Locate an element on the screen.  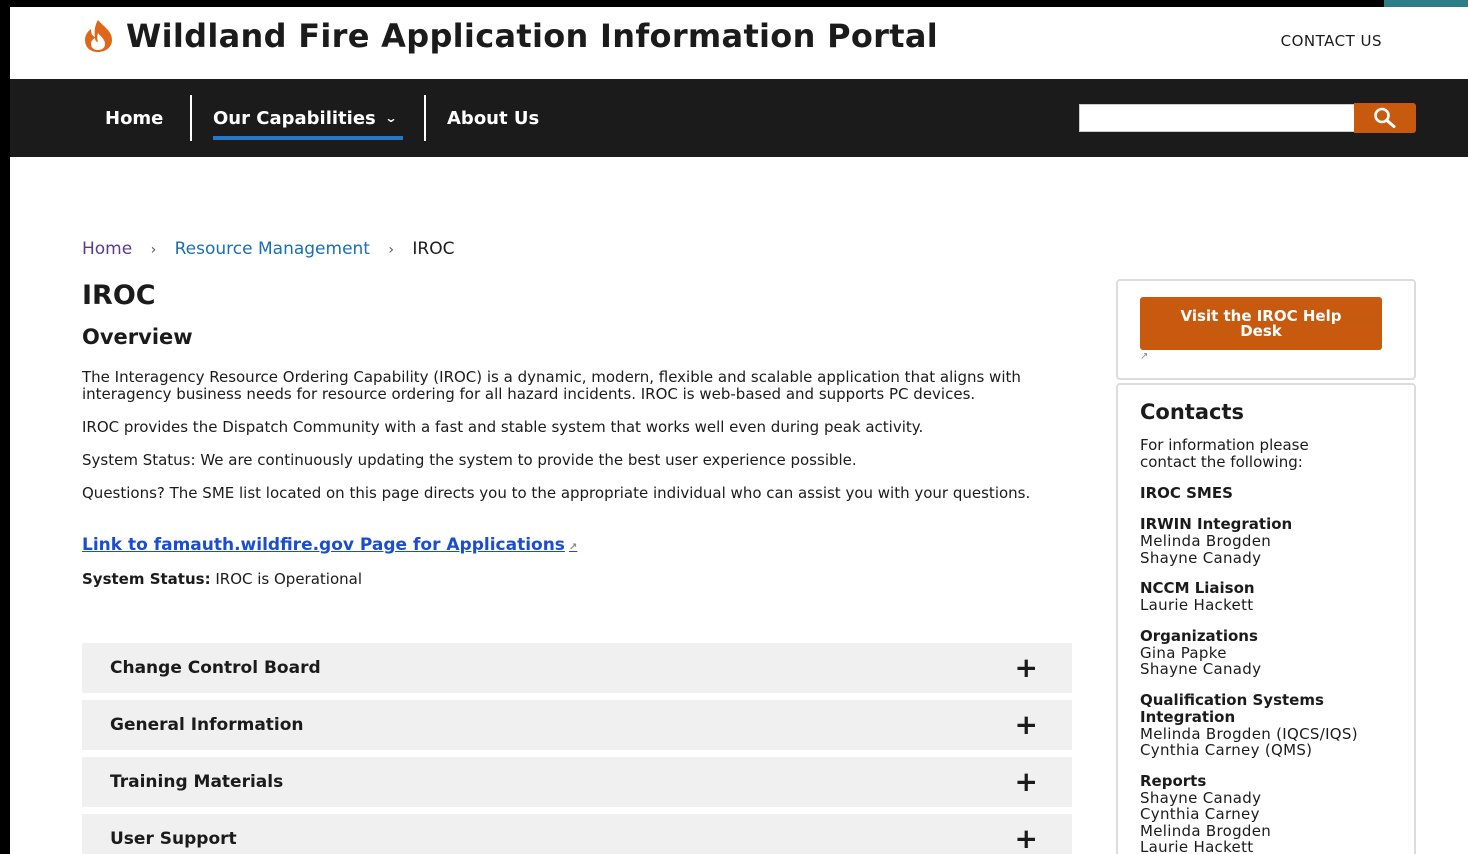
contact-name: Melinda Brogden (IQCS/IQS) is located at coordinates (1249, 733).